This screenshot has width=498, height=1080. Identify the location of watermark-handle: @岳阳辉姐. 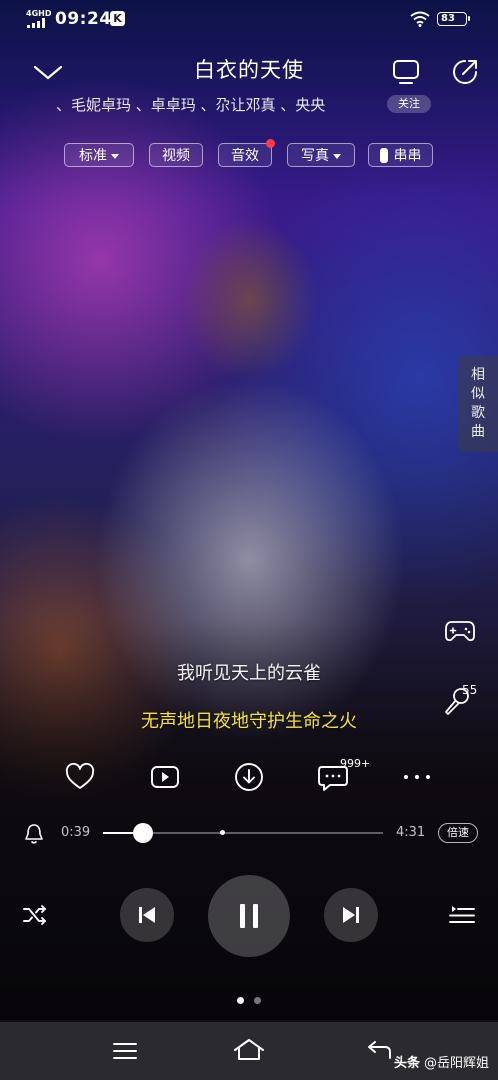
(457, 1063).